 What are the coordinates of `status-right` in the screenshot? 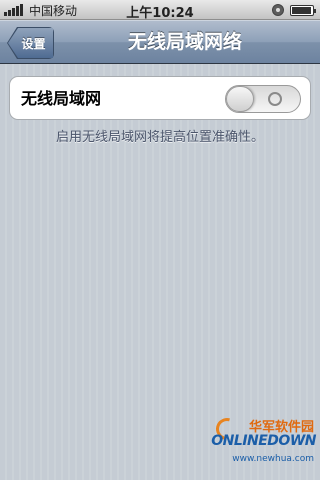 It's located at (294, 10).